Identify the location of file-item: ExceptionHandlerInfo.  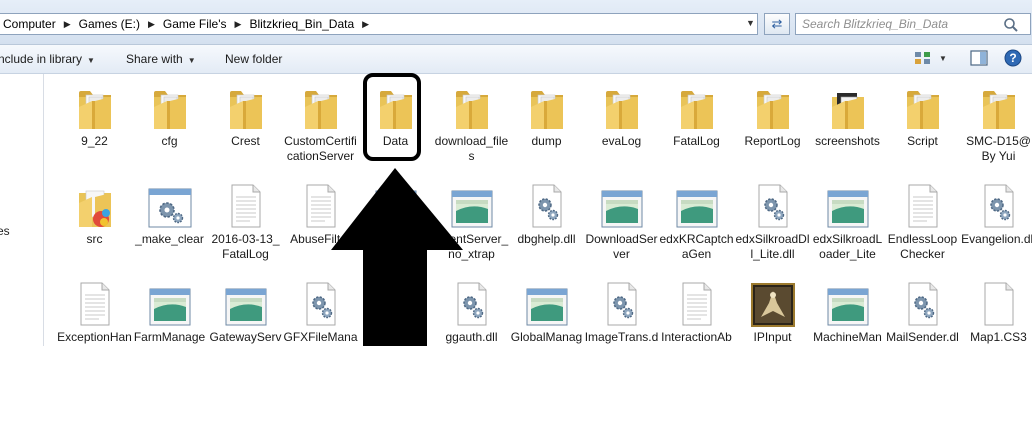
(94, 310).